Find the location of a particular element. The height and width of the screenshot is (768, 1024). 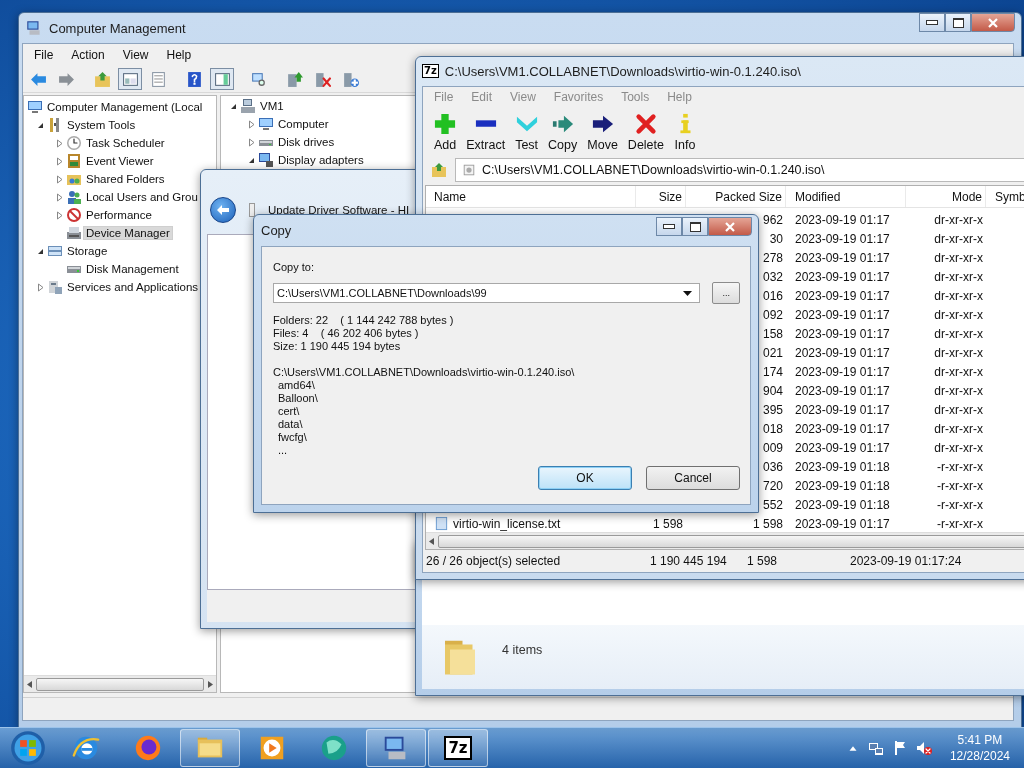

tree-item: System Tools is located at coordinates (101, 125).